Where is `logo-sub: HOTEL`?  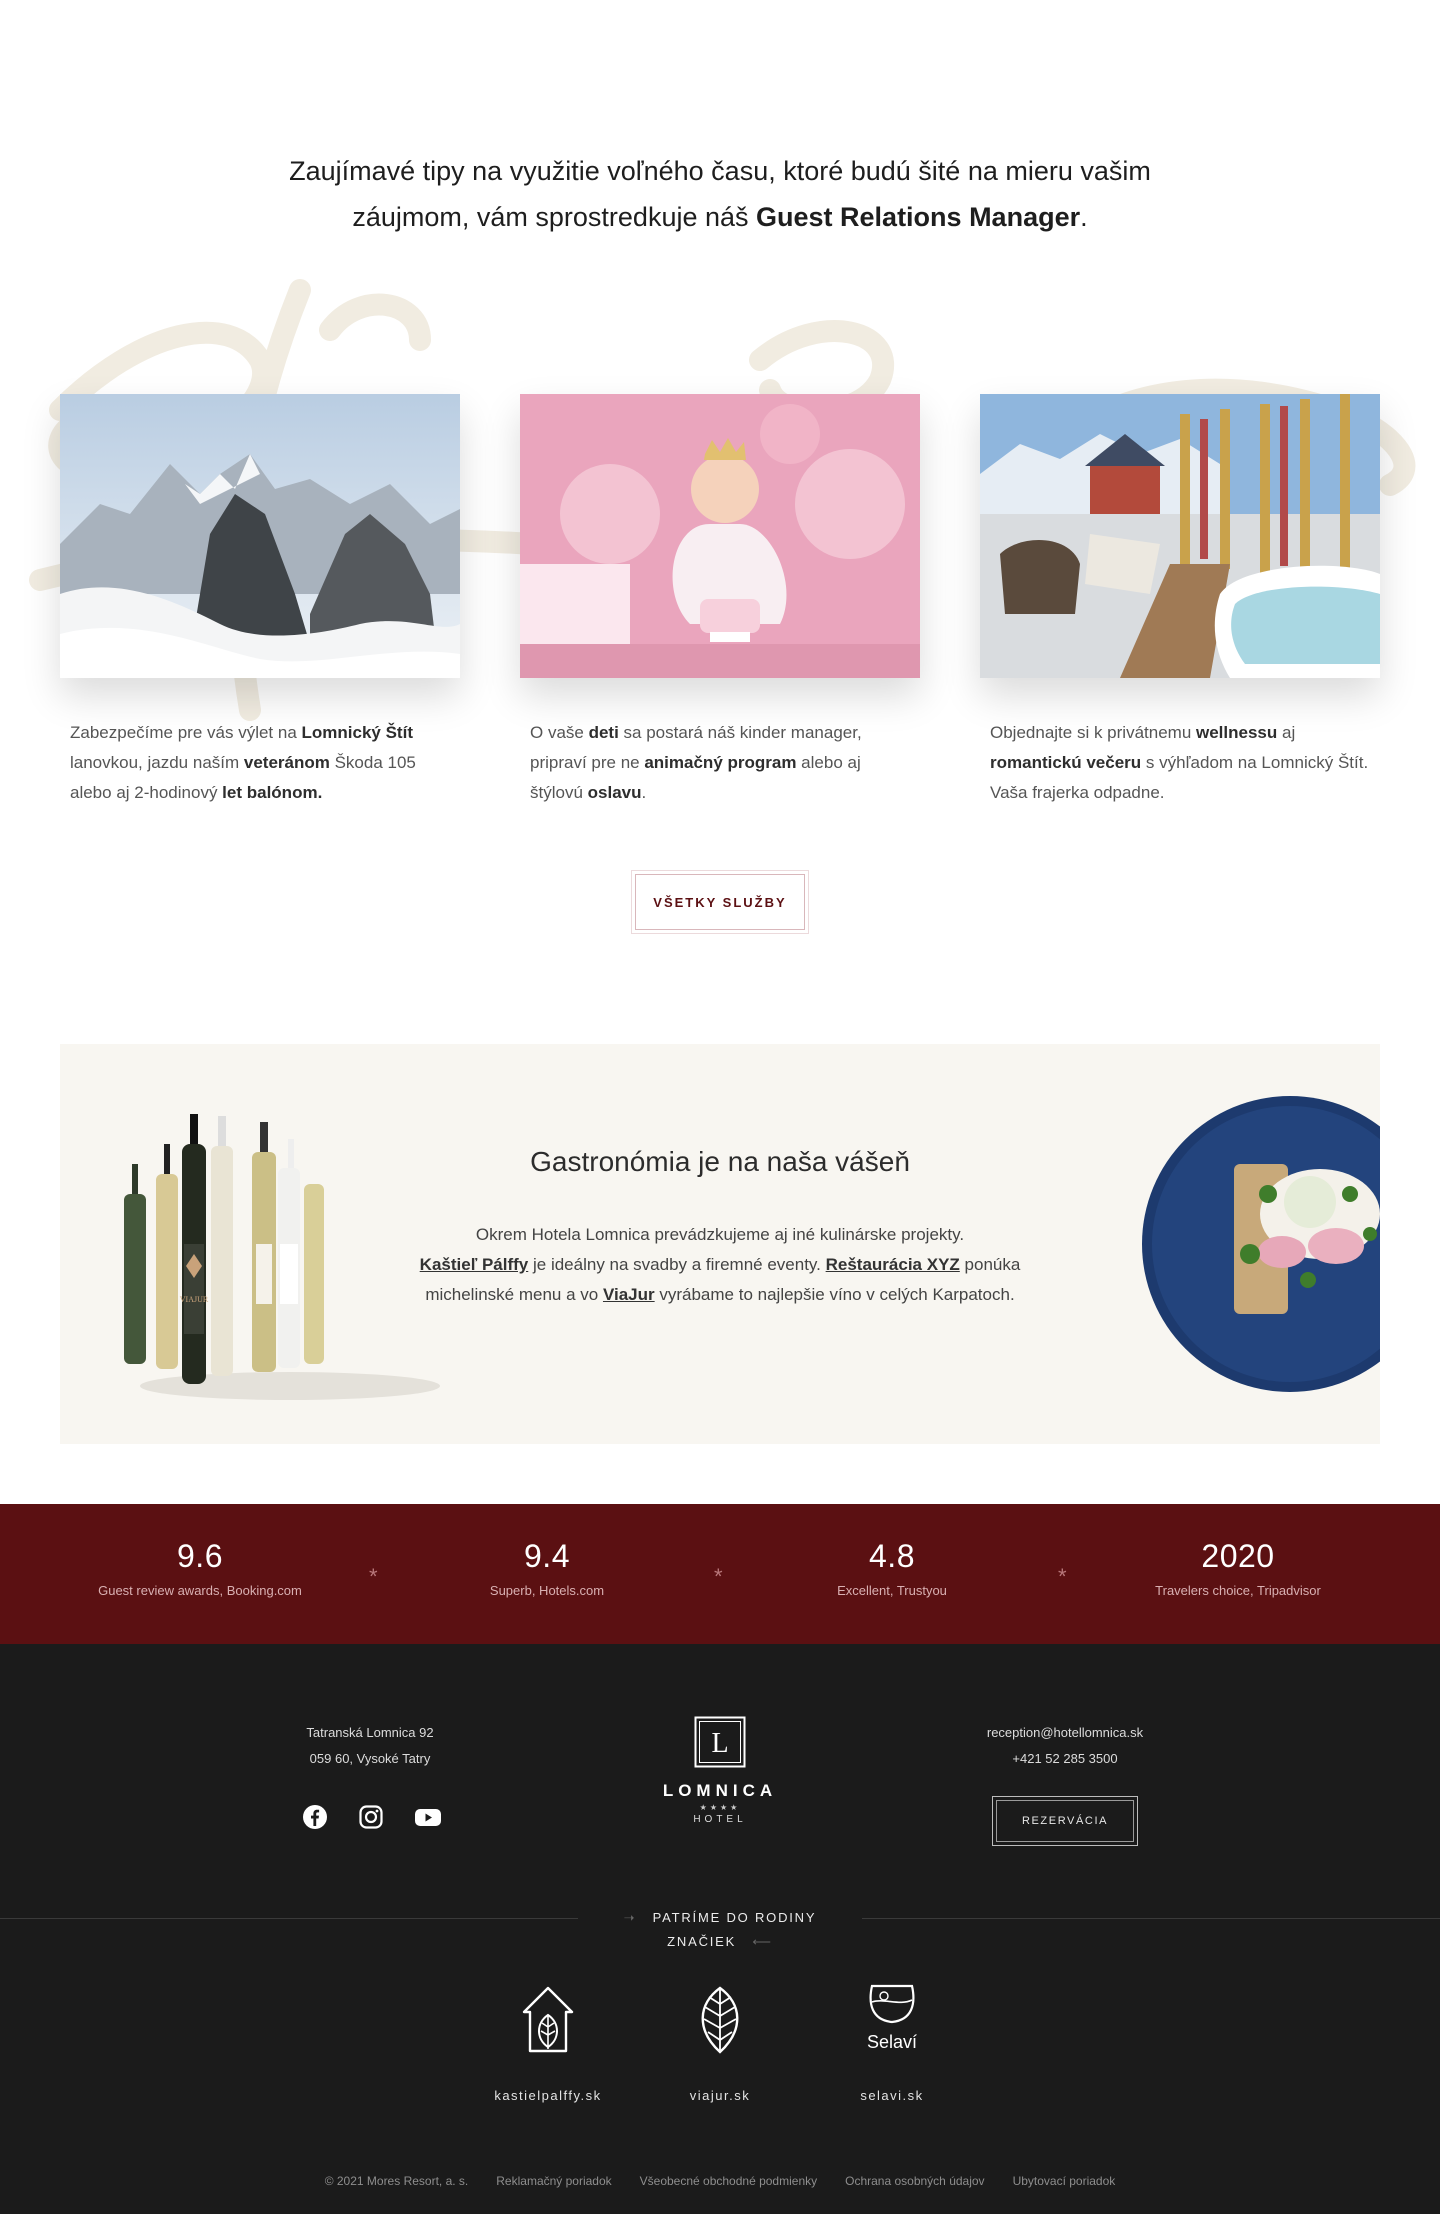 logo-sub: HOTEL is located at coordinates (720, 1819).